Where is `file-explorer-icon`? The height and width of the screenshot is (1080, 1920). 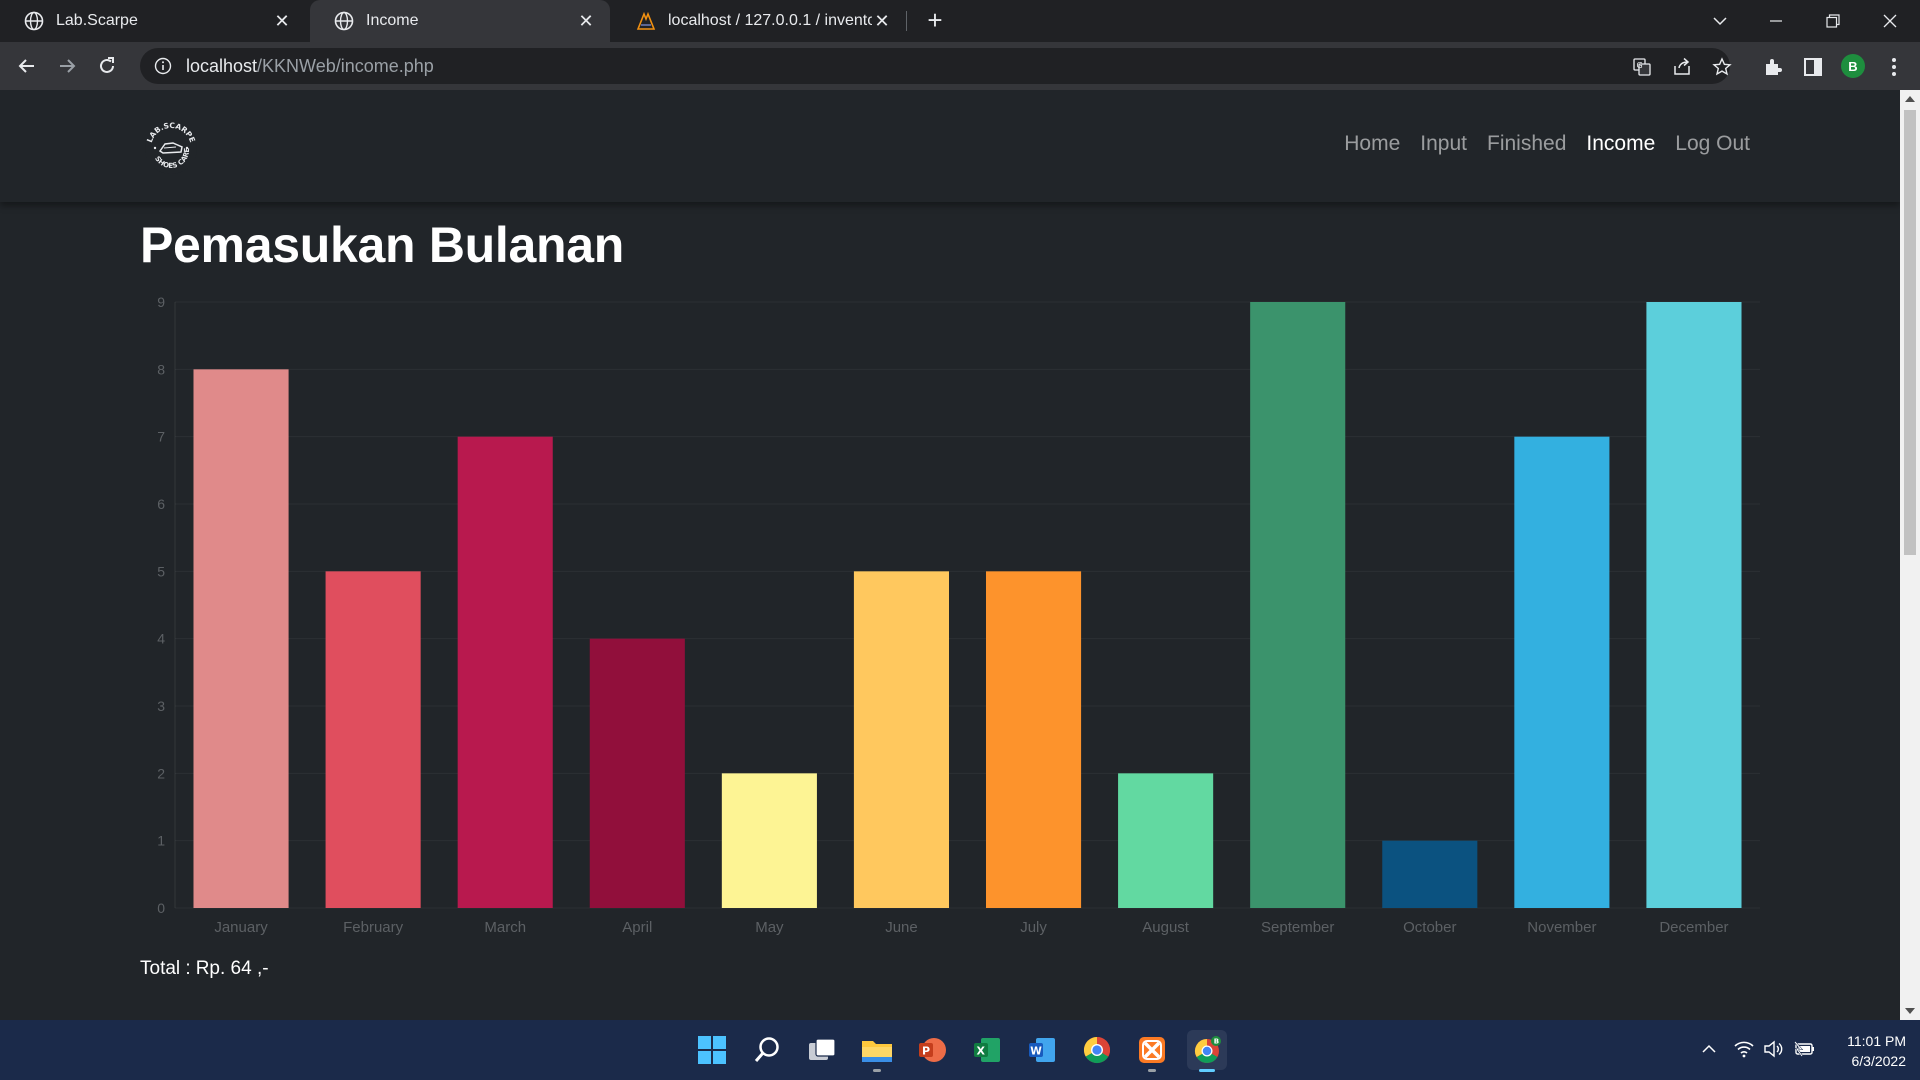
file-explorer-icon is located at coordinates (877, 1051).